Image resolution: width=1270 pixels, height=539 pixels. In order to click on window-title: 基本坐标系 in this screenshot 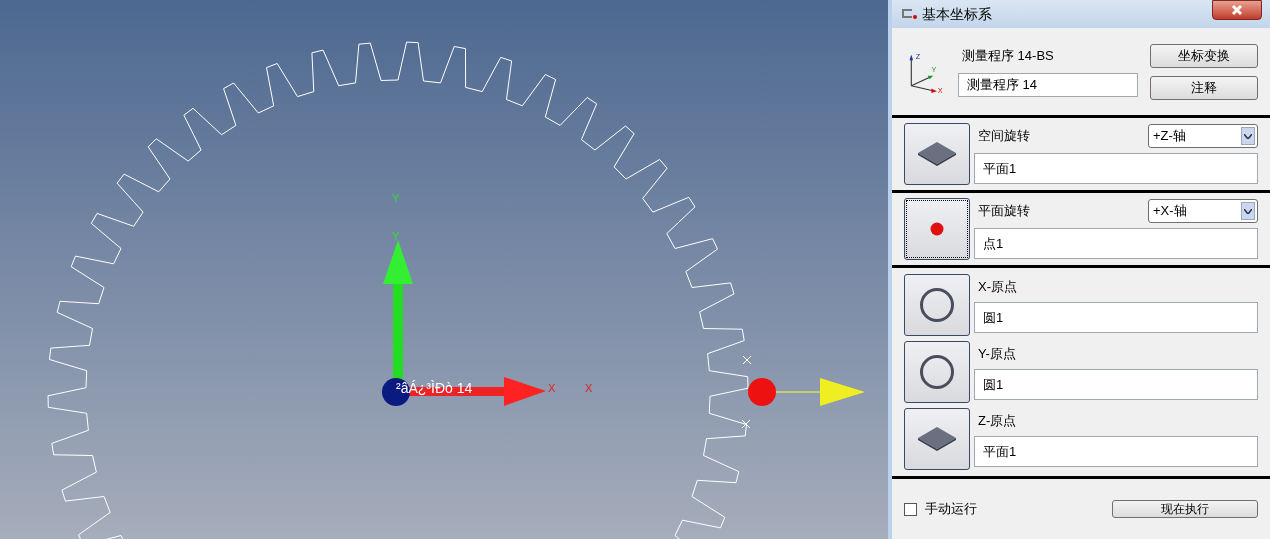, I will do `click(957, 14)`.